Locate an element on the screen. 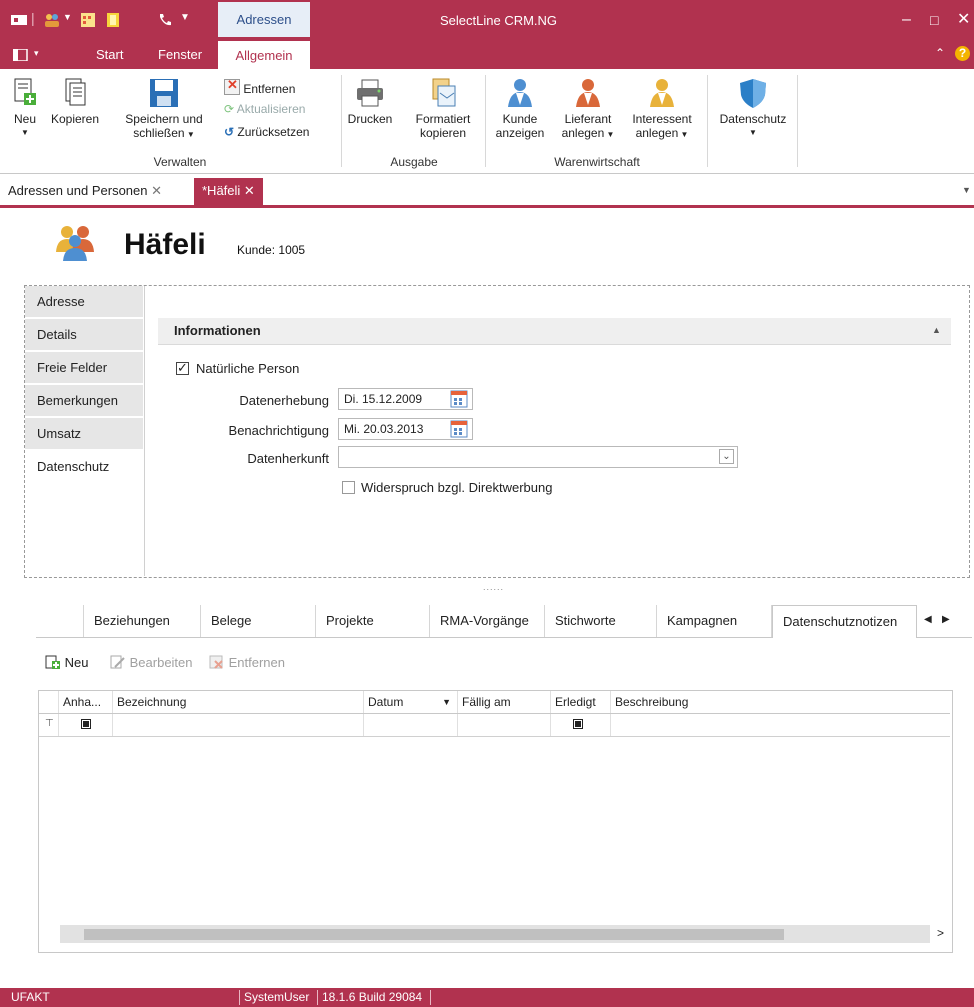  status-mandant: UFAKT is located at coordinates (30, 997).